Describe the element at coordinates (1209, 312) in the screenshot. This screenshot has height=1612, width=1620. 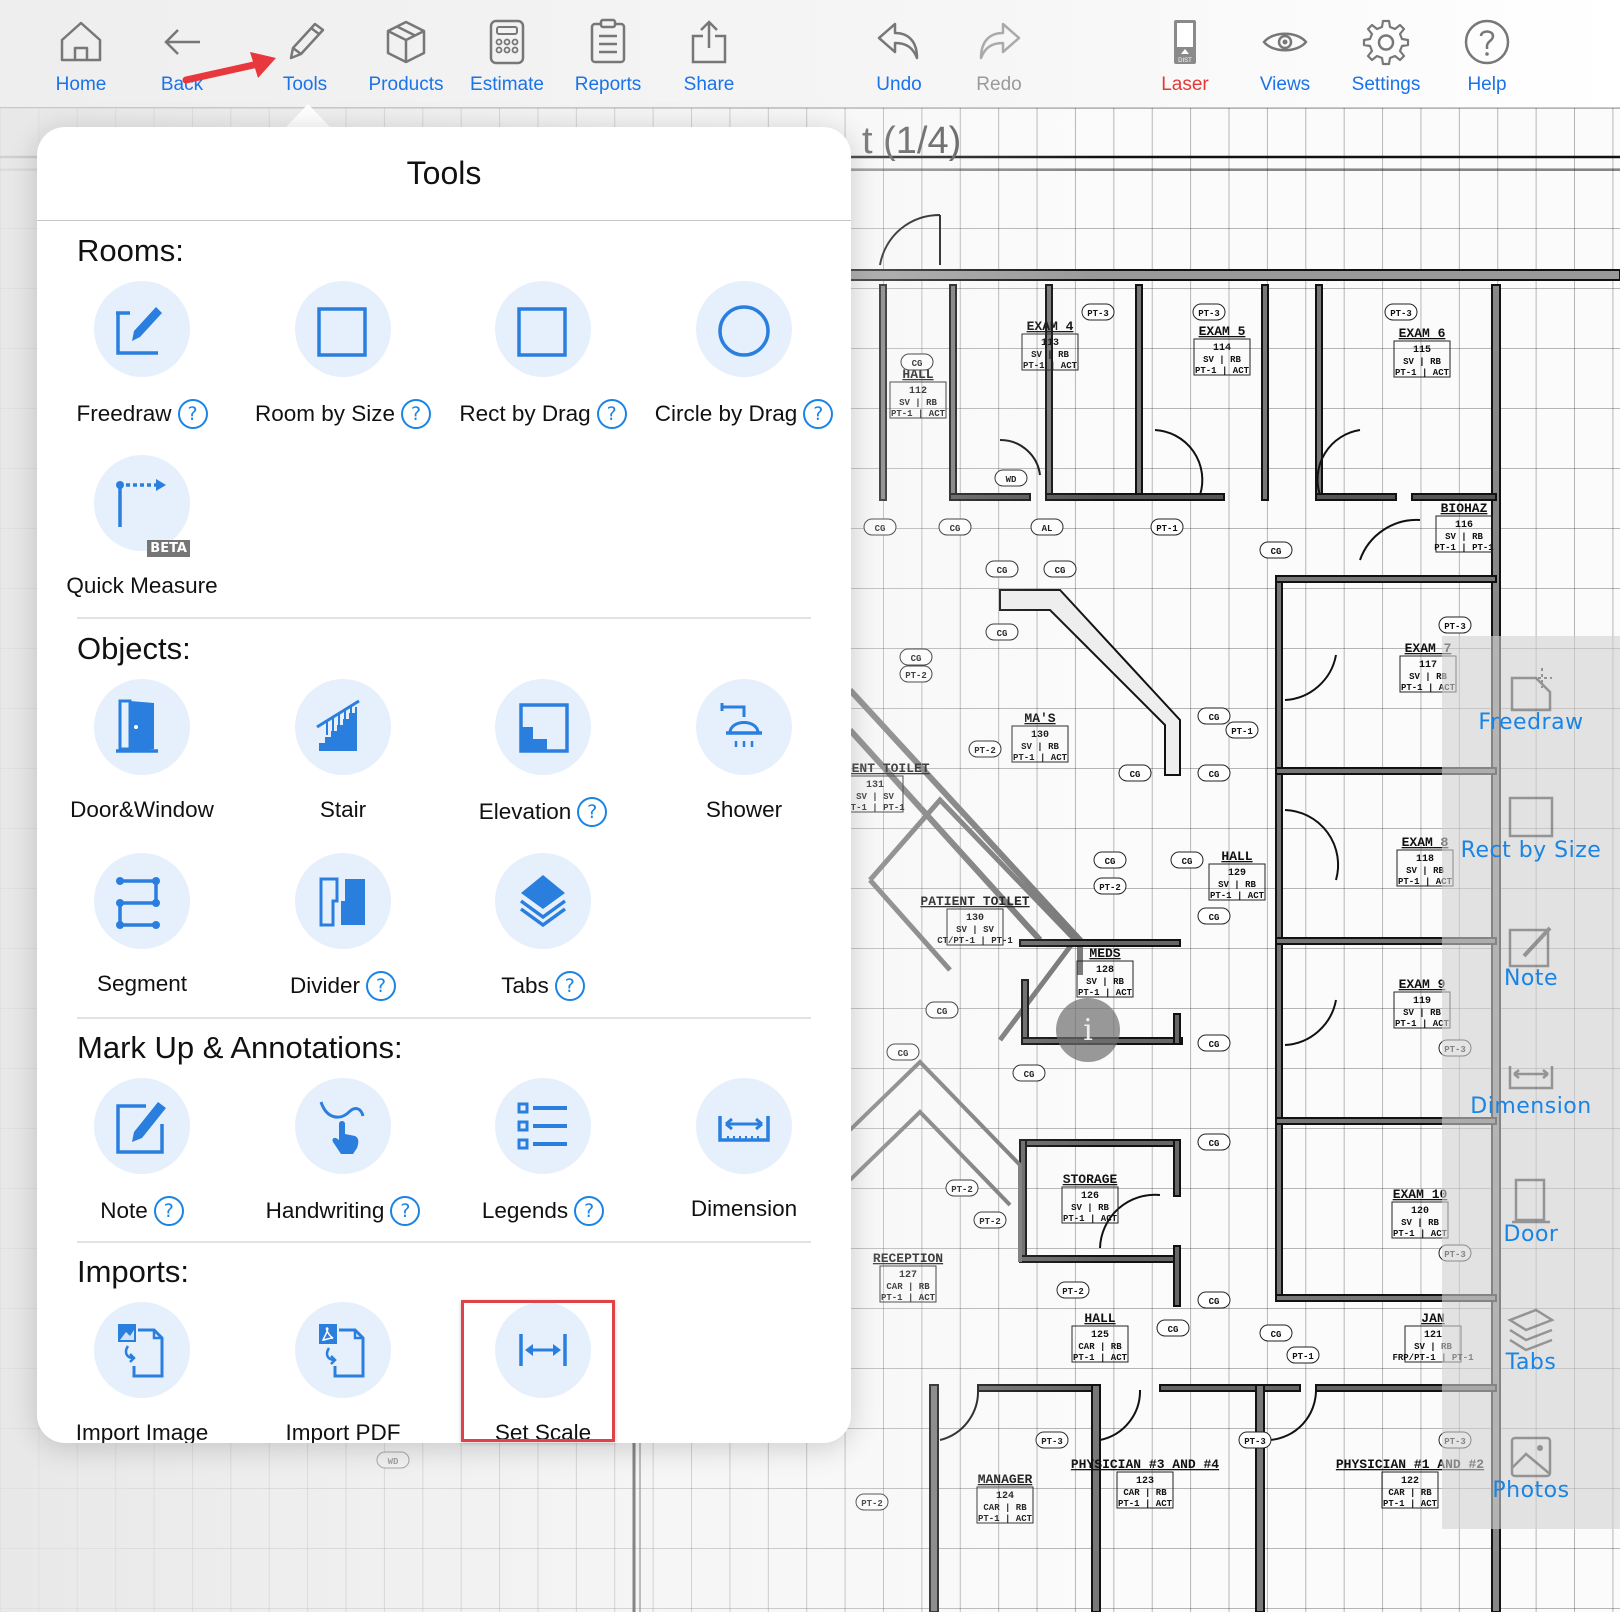
I see `callout-tag: PT-3` at that location.